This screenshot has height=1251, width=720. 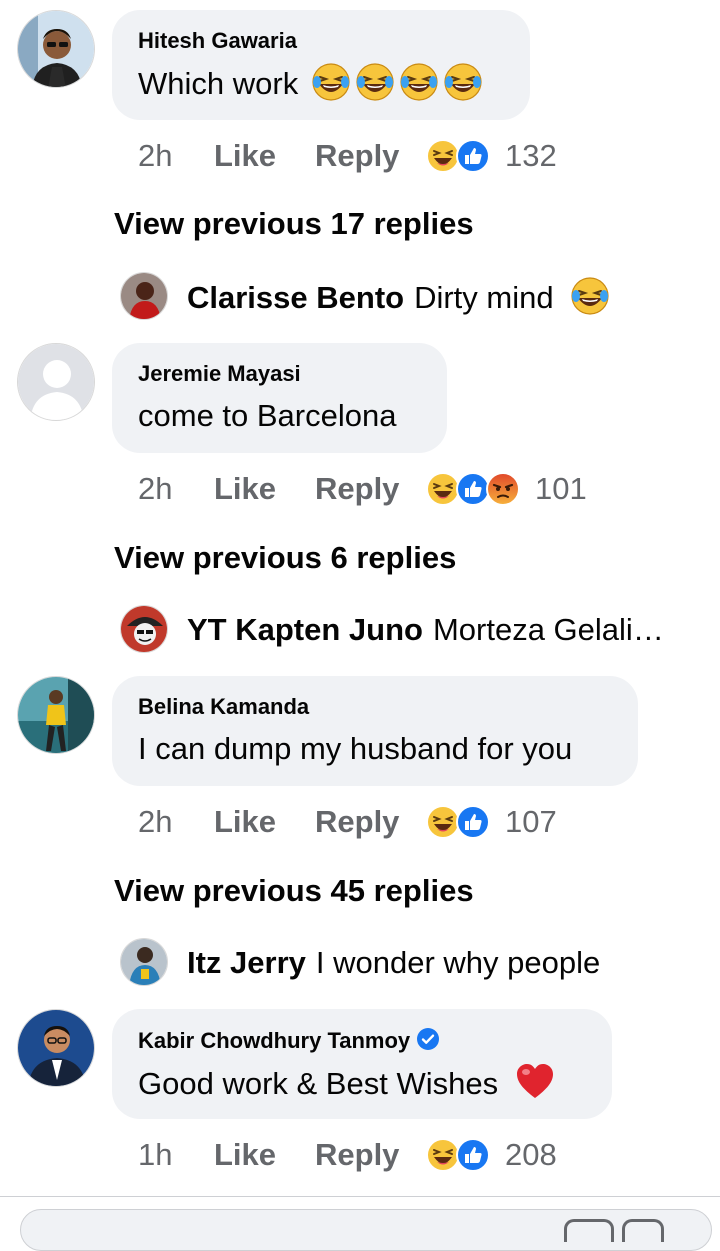 What do you see at coordinates (246, 962) in the screenshot?
I see `reply-author: Itz Jerry` at bounding box center [246, 962].